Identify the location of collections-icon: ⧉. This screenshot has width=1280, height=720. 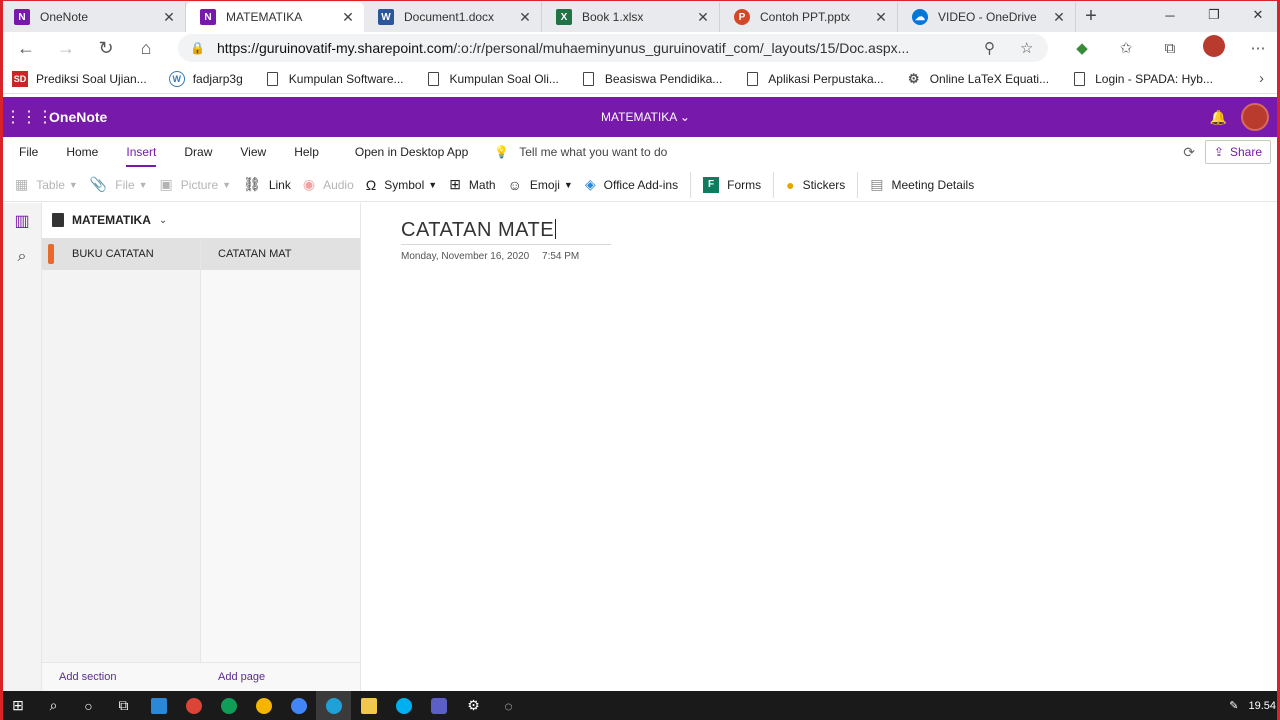
(1170, 48).